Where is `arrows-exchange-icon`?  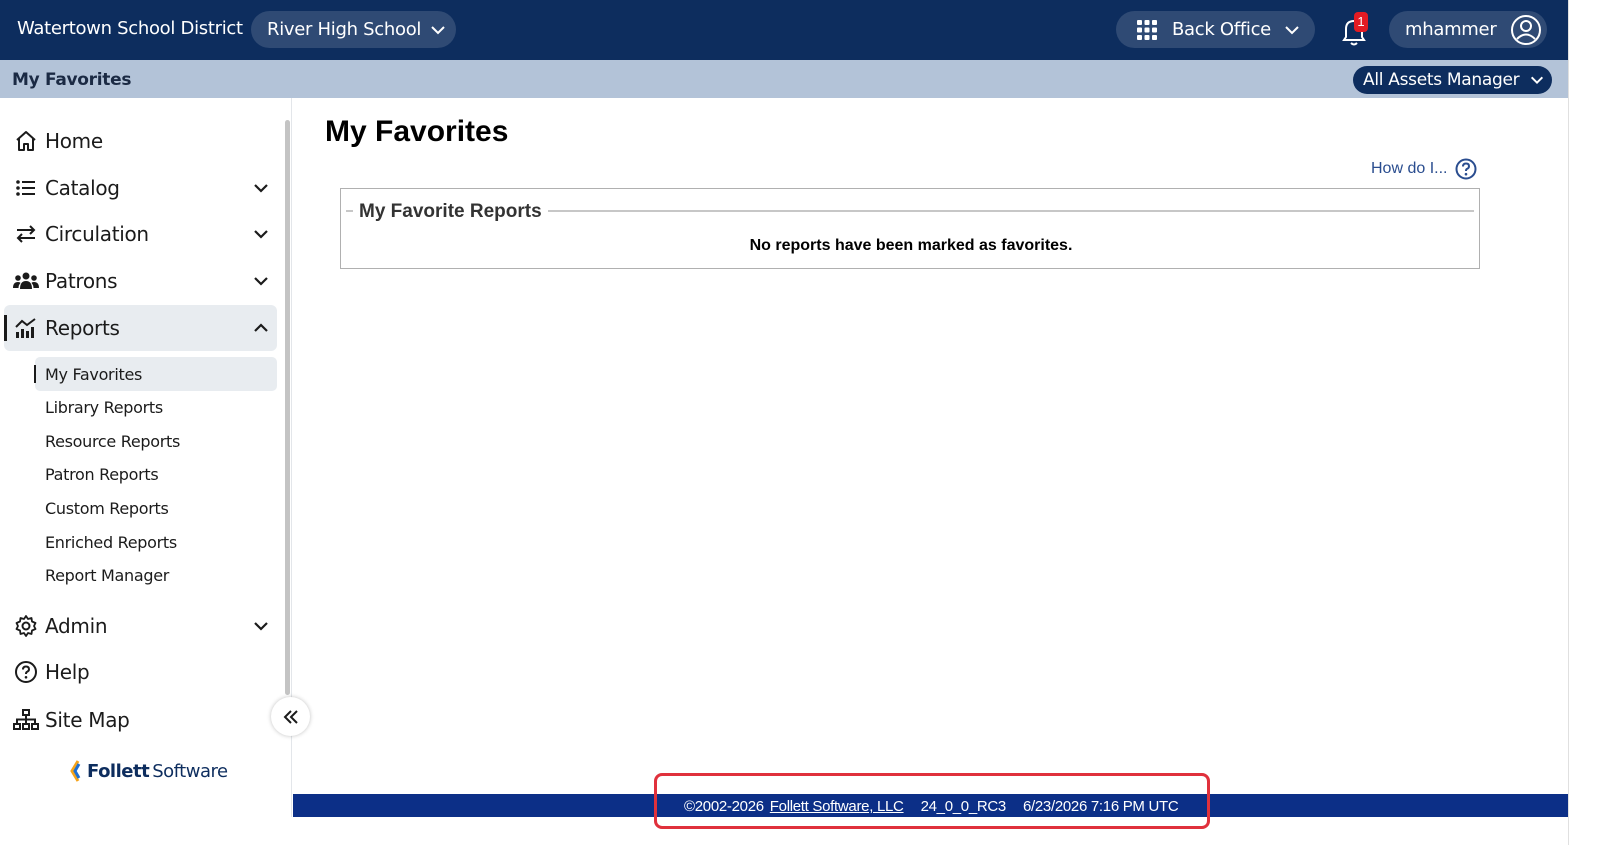
arrows-exchange-icon is located at coordinates (26, 234).